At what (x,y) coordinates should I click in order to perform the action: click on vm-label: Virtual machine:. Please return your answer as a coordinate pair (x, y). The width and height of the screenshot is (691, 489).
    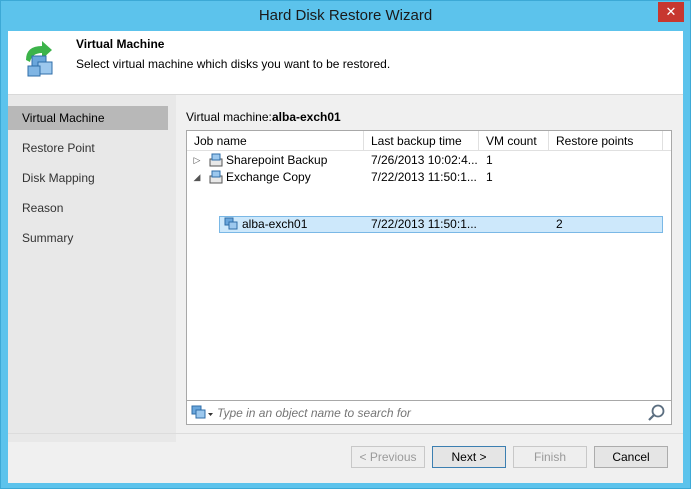
    Looking at the image, I should click on (229, 117).